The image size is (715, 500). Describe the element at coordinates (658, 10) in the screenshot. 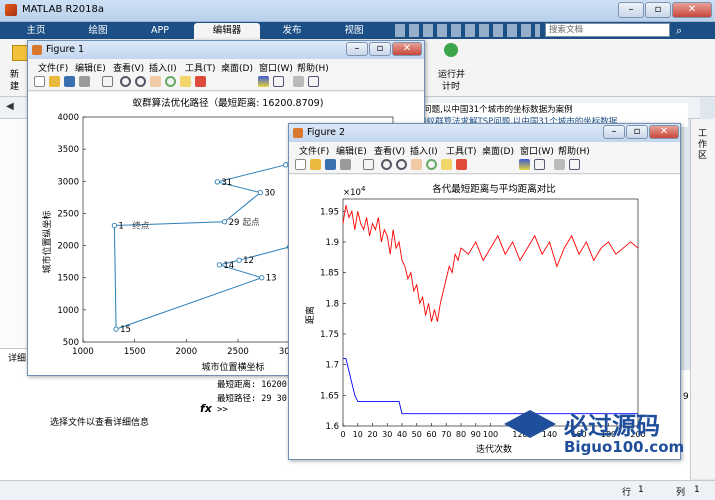

I see `maximize-button: ▫` at that location.